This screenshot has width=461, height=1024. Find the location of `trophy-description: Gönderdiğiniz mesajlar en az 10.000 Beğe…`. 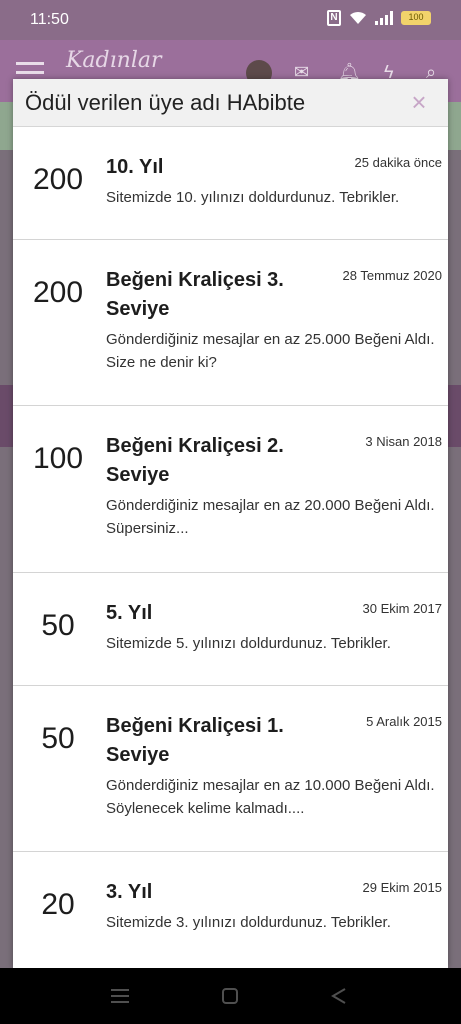

trophy-description: Gönderdiğiniz mesajlar en az 10.000 Beğe… is located at coordinates (270, 797).